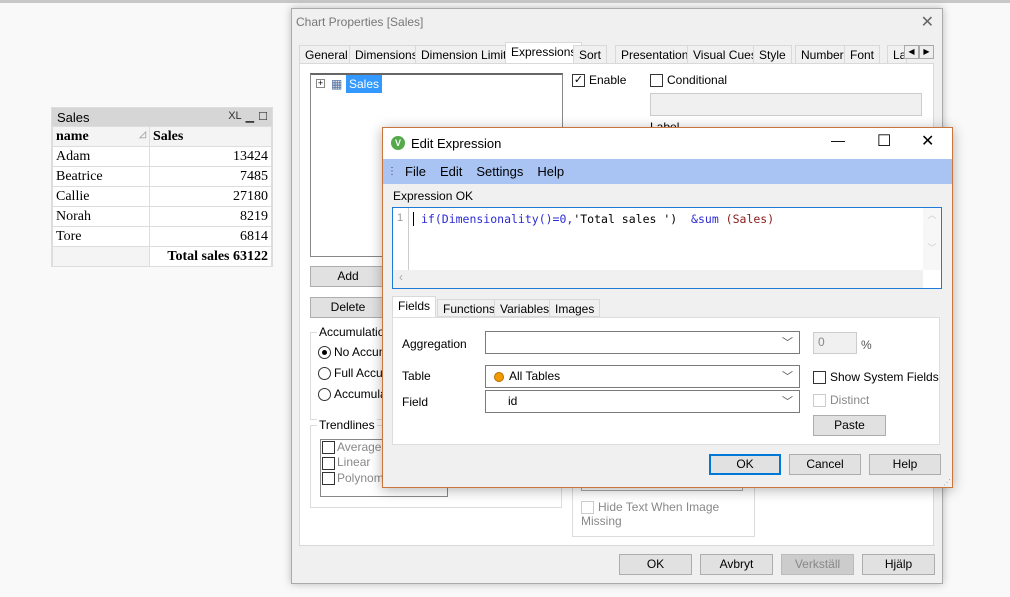 This screenshot has height=597, width=1010. Describe the element at coordinates (575, 308) in the screenshot. I see `tab-images: Images` at that location.